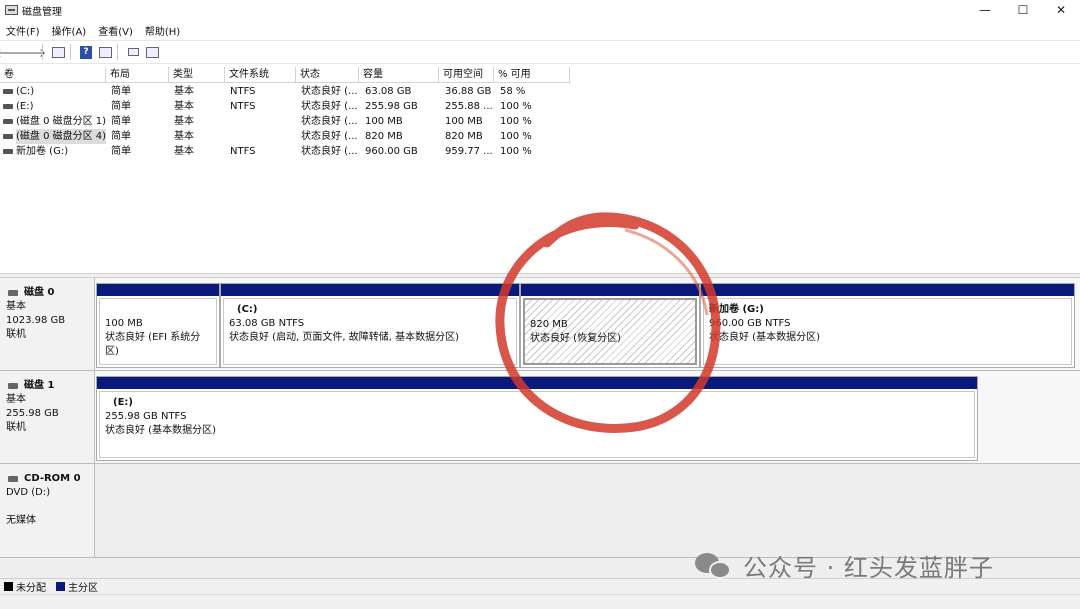 This screenshot has width=1080, height=609. I want to click on disk-name: 磁盘 1, so click(50, 386).